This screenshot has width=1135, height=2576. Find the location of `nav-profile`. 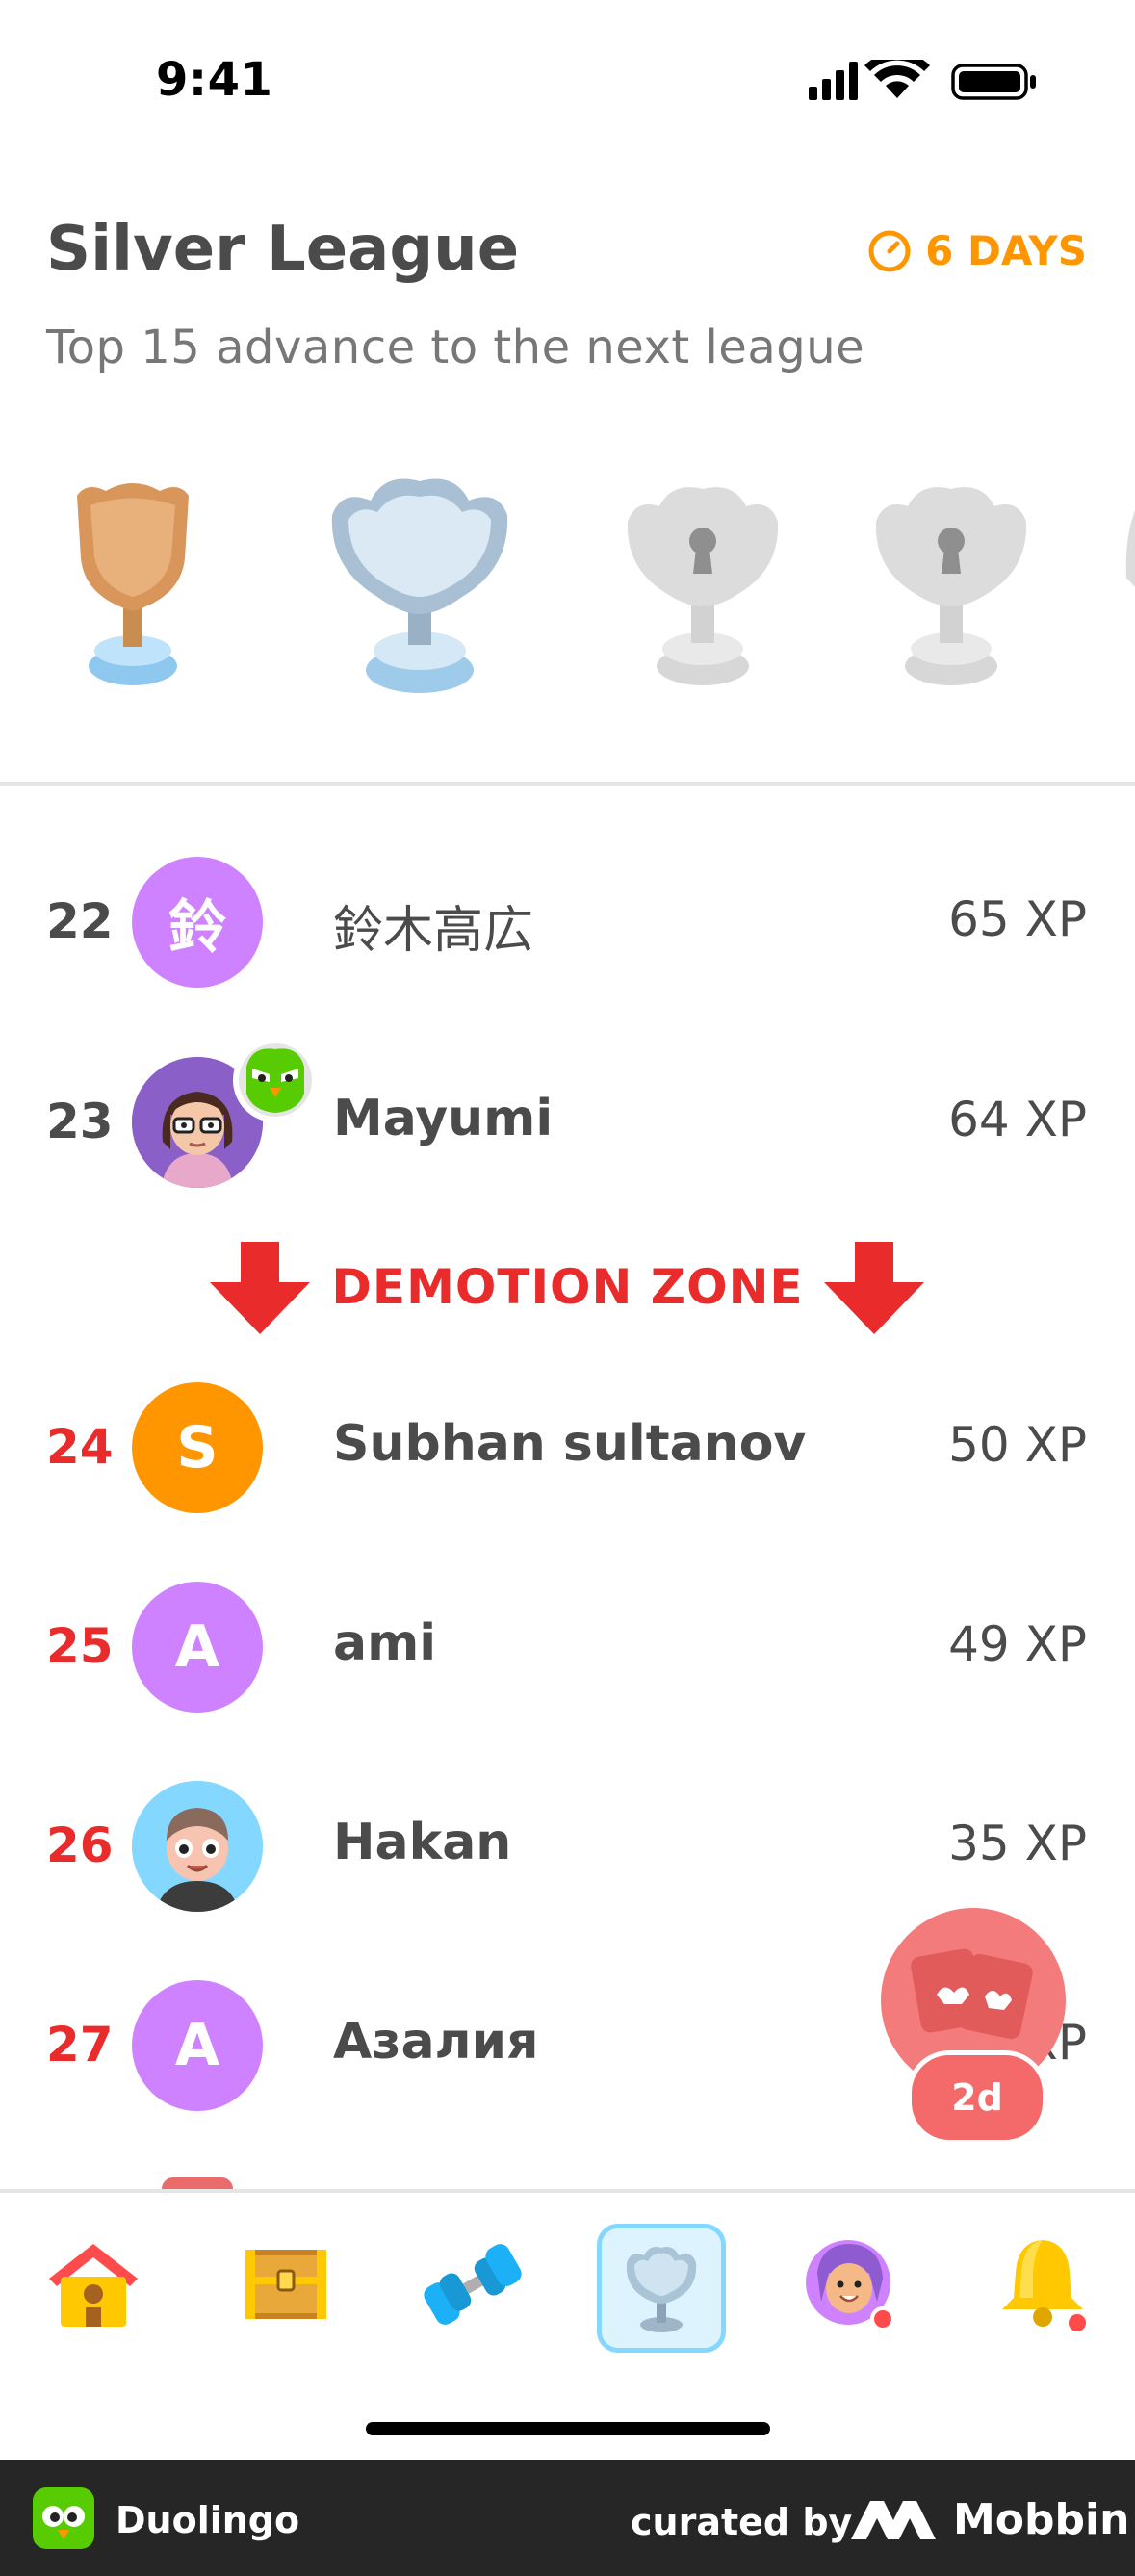

nav-profile is located at coordinates (850, 2284).